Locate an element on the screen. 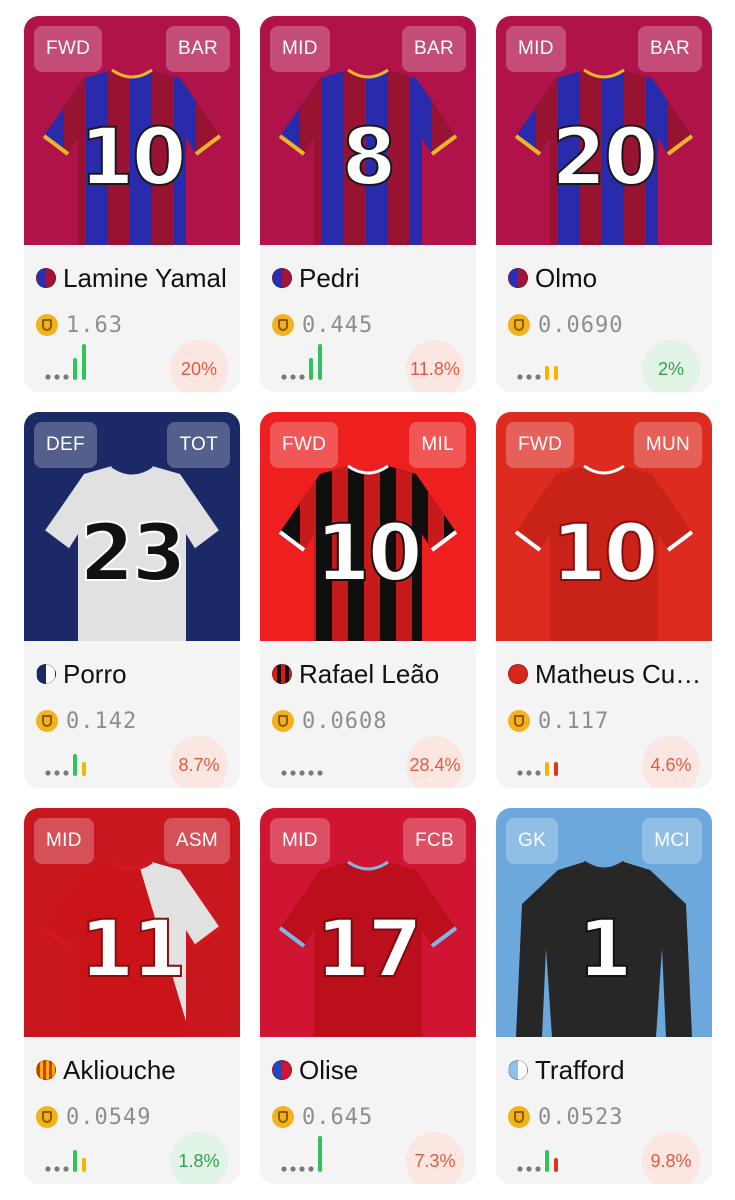 This screenshot has height=1200, width=735. player-price: 0.0608 is located at coordinates (345, 721).